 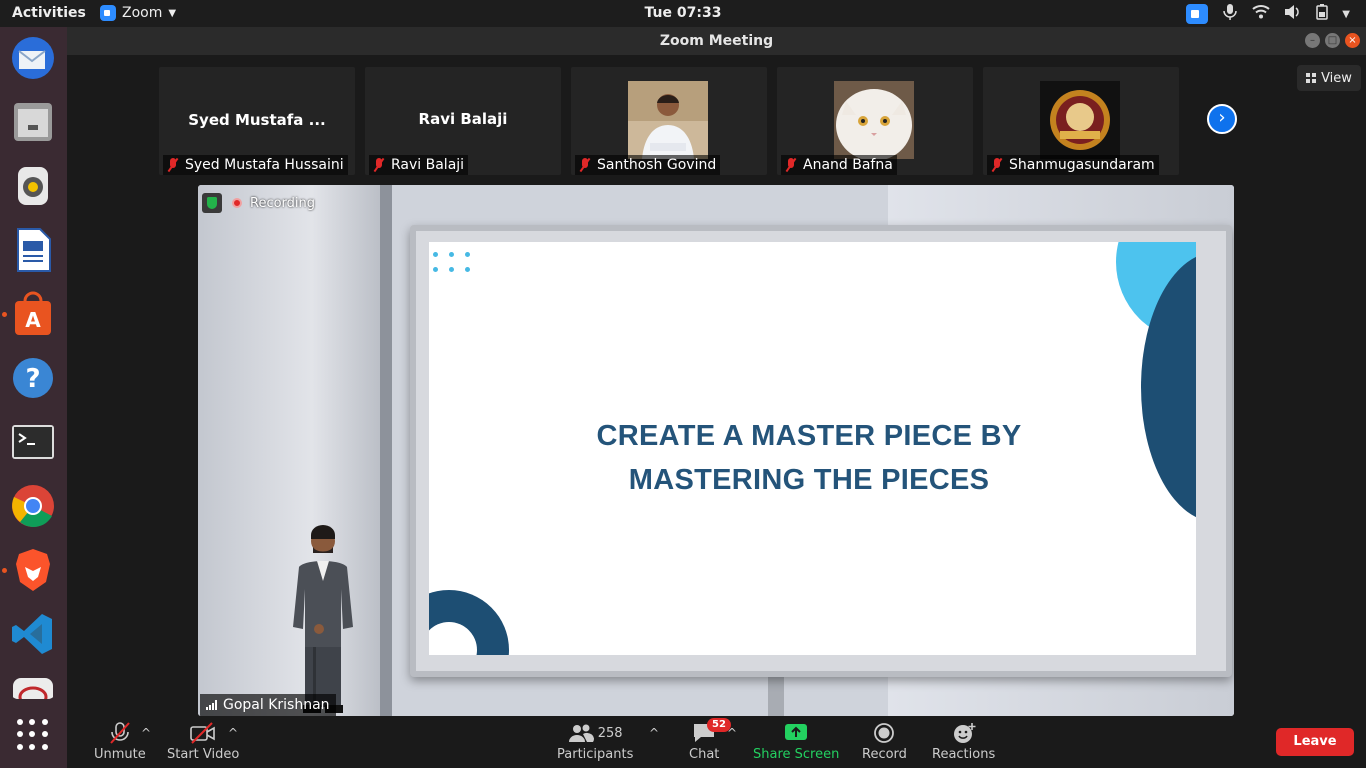 I want to click on slide-dot-pattern, so click(x=452, y=262).